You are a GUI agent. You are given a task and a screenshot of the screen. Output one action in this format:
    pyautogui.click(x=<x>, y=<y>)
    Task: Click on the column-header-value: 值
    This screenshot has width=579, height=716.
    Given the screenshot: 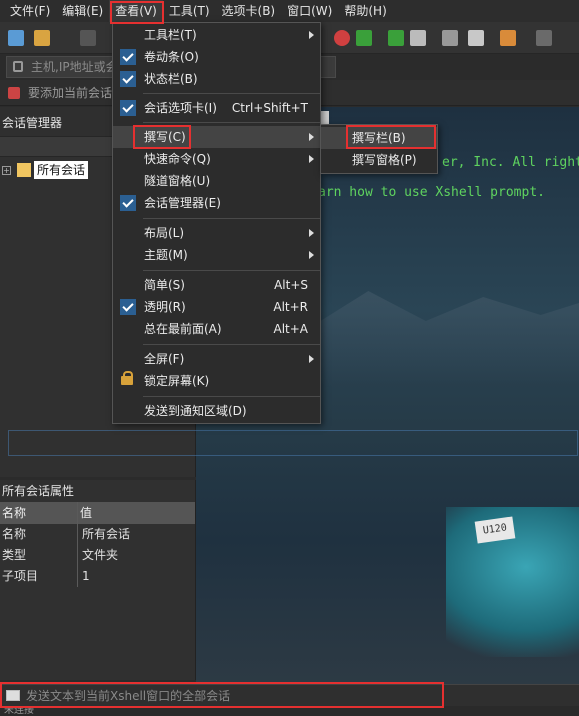 What is the action you would take?
    pyautogui.click(x=85, y=513)
    